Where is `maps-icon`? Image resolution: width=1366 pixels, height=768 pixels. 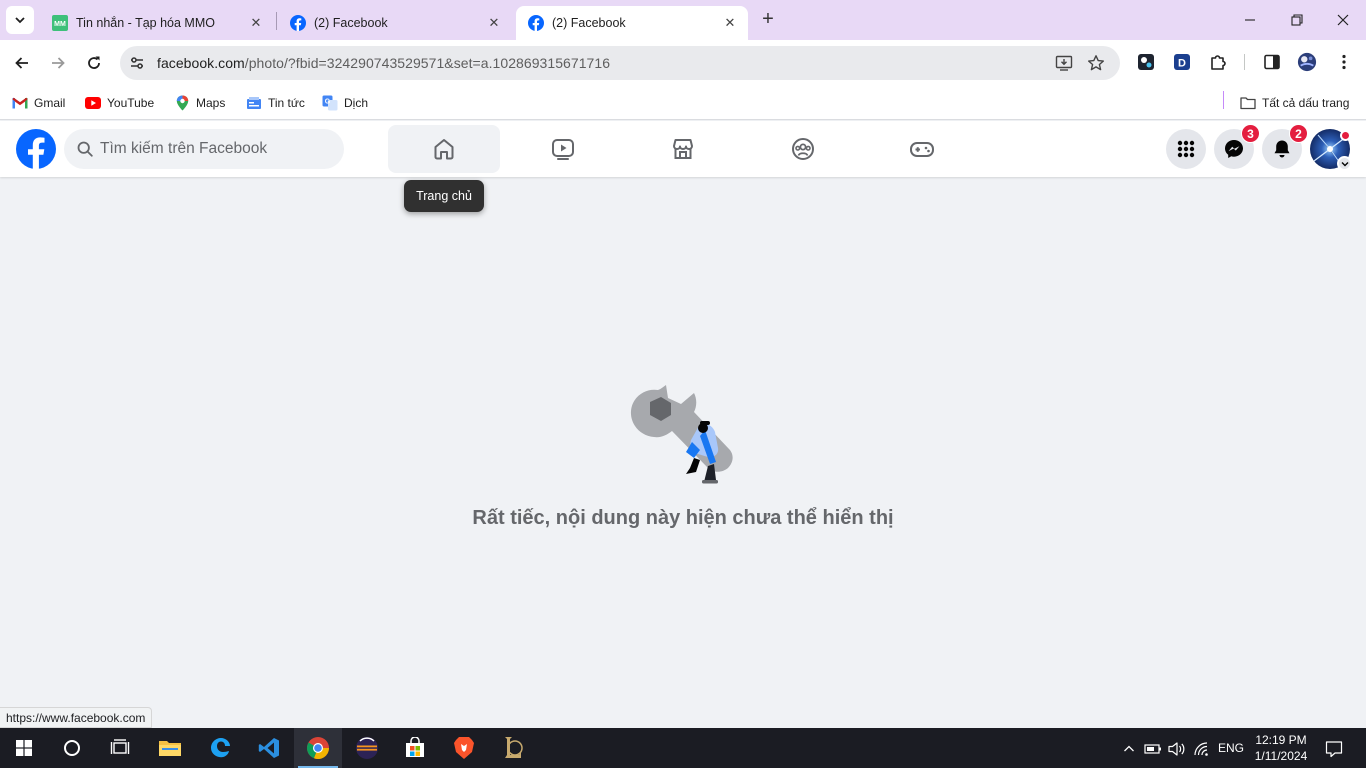
maps-icon is located at coordinates (182, 103).